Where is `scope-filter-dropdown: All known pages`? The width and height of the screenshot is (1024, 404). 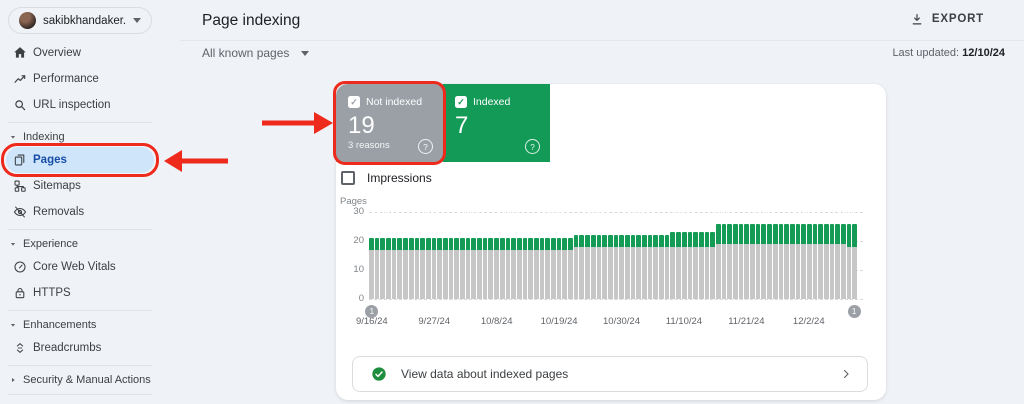
scope-filter-dropdown: All known pages is located at coordinates (256, 53).